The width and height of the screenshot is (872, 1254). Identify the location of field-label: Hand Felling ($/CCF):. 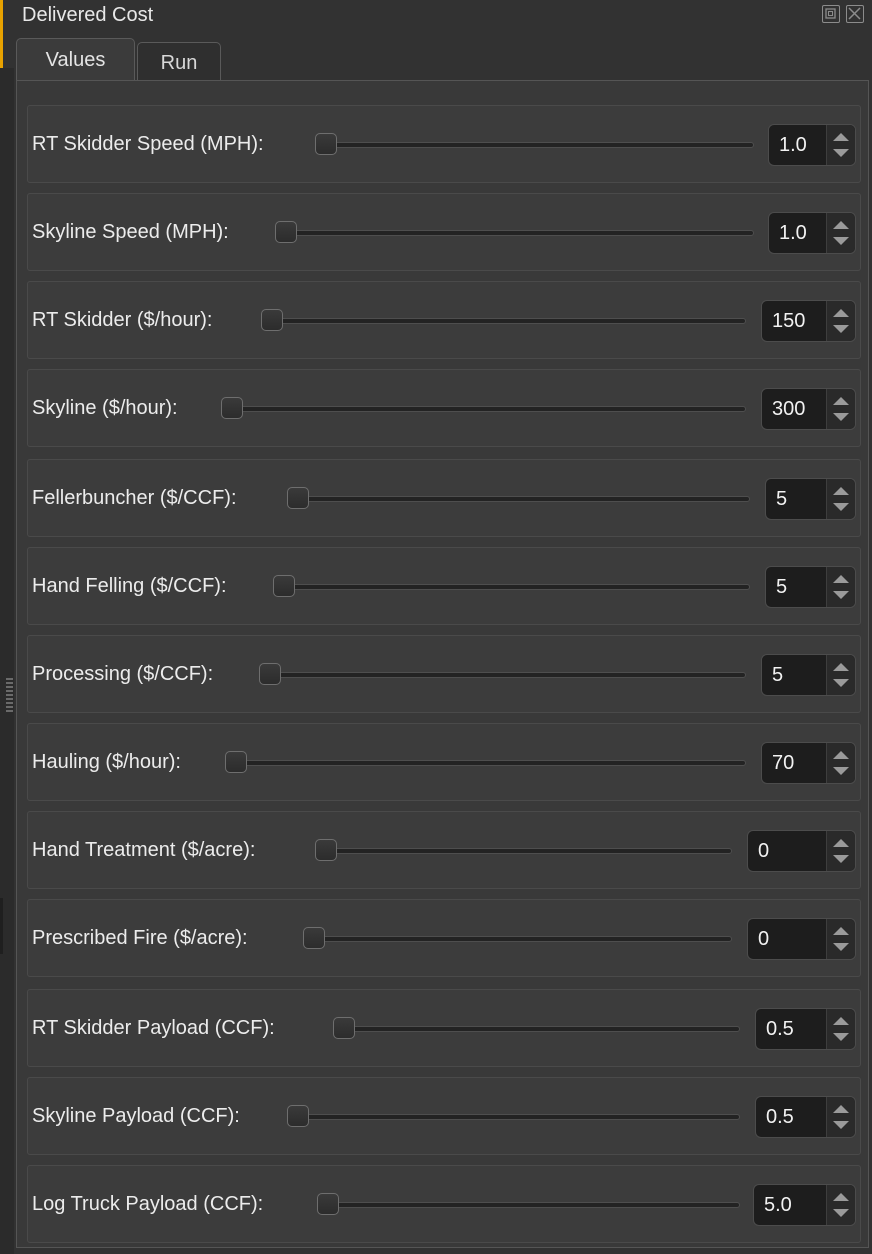
(129, 586).